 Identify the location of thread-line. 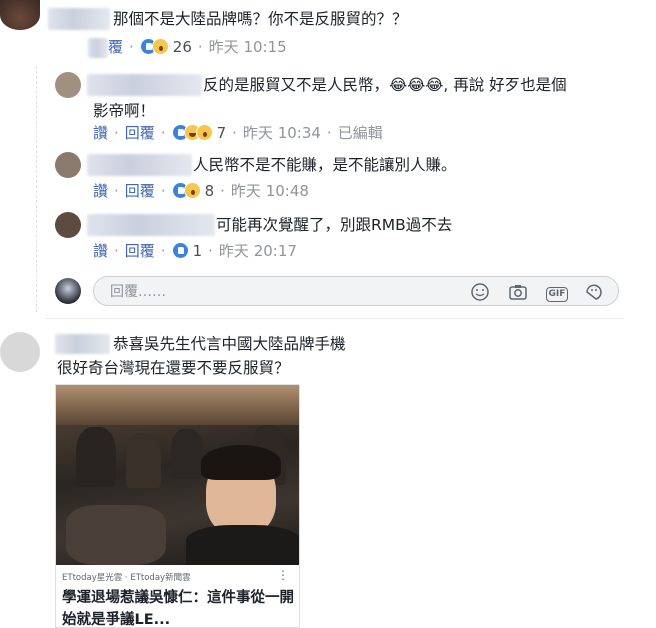
(36, 189).